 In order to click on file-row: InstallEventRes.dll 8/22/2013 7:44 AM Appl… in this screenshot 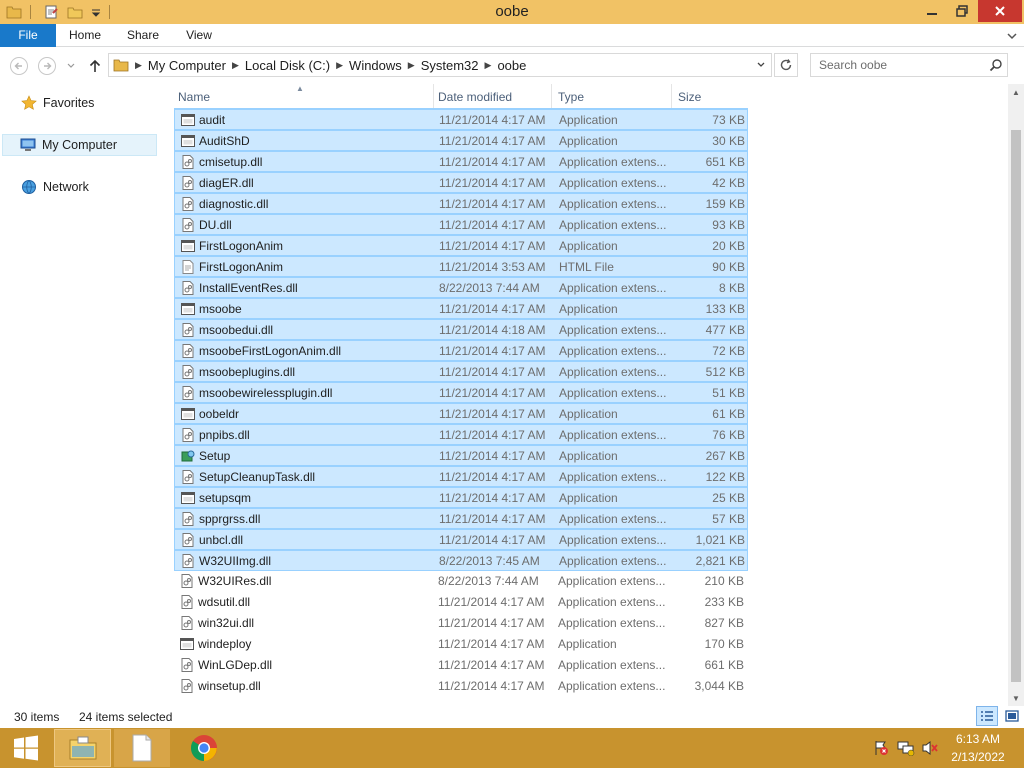, I will do `click(461, 287)`.